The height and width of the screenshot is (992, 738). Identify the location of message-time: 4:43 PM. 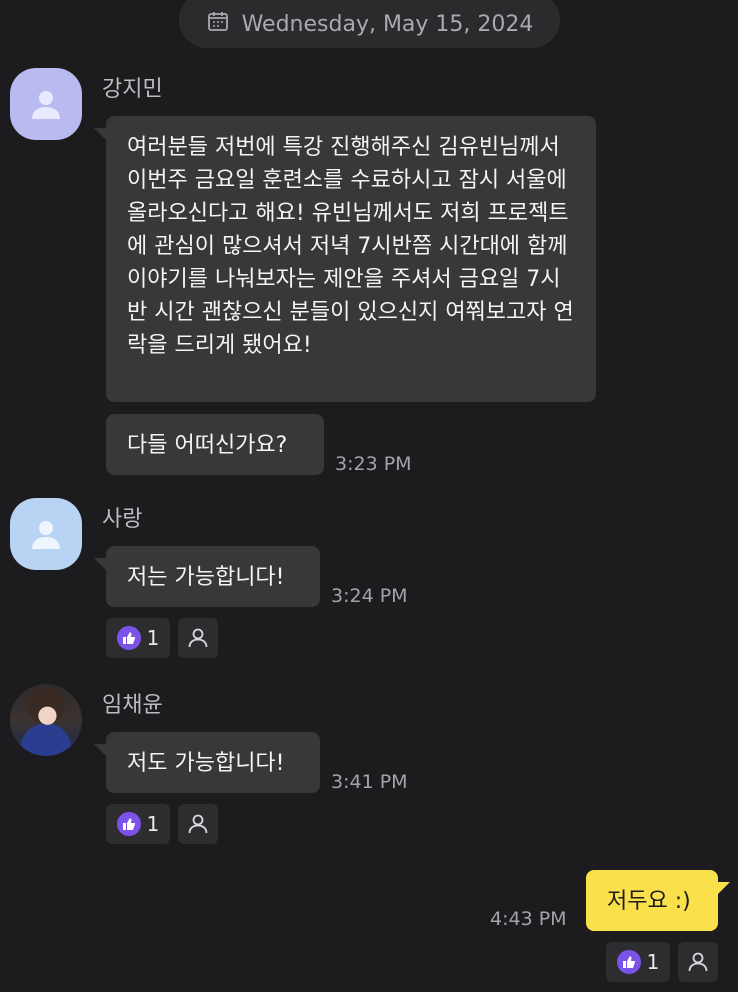
(528, 919).